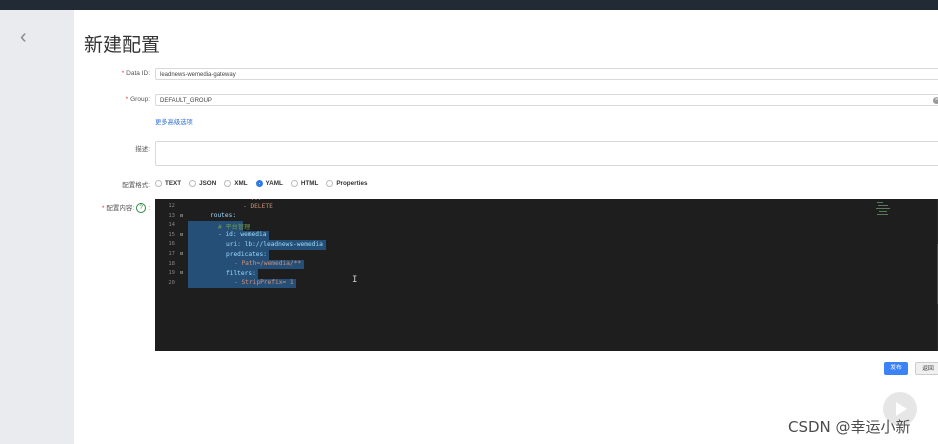 The height and width of the screenshot is (444, 938). Describe the element at coordinates (37, 227) in the screenshot. I see `sidebar: ‹` at that location.